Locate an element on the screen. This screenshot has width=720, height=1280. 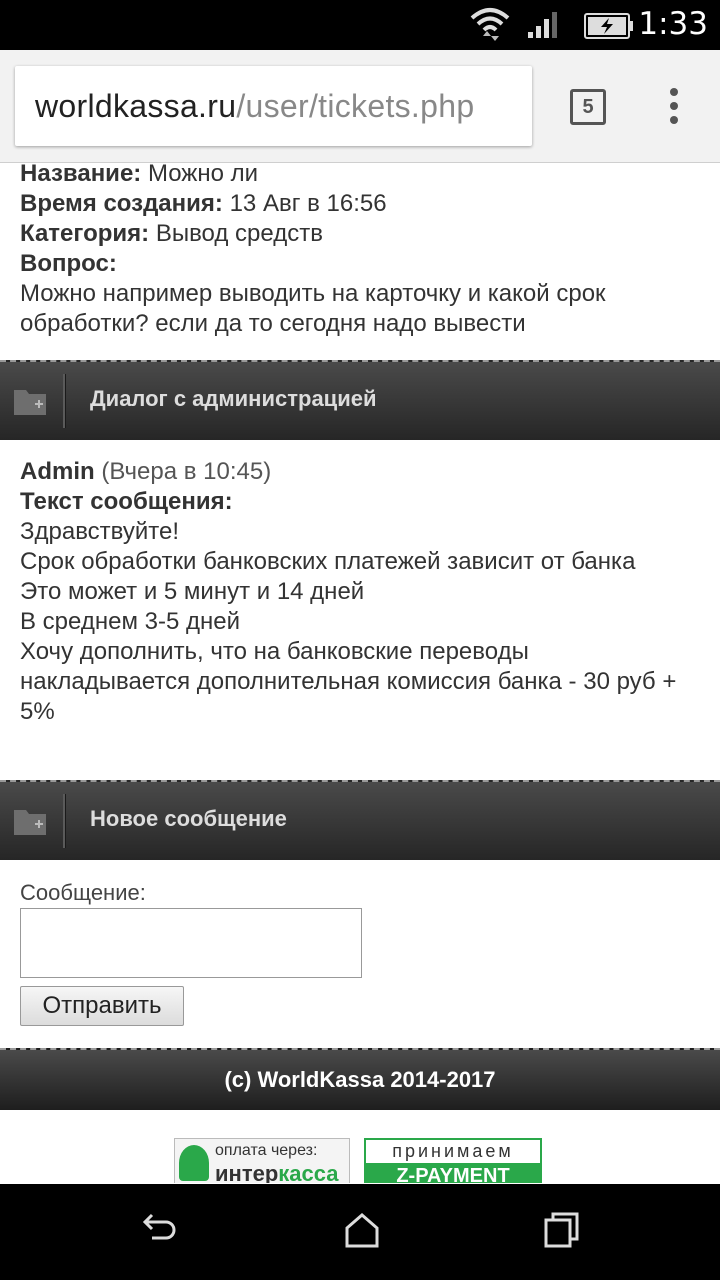
dialog-section-header: Диалог с администрацией is located at coordinates (360, 400).